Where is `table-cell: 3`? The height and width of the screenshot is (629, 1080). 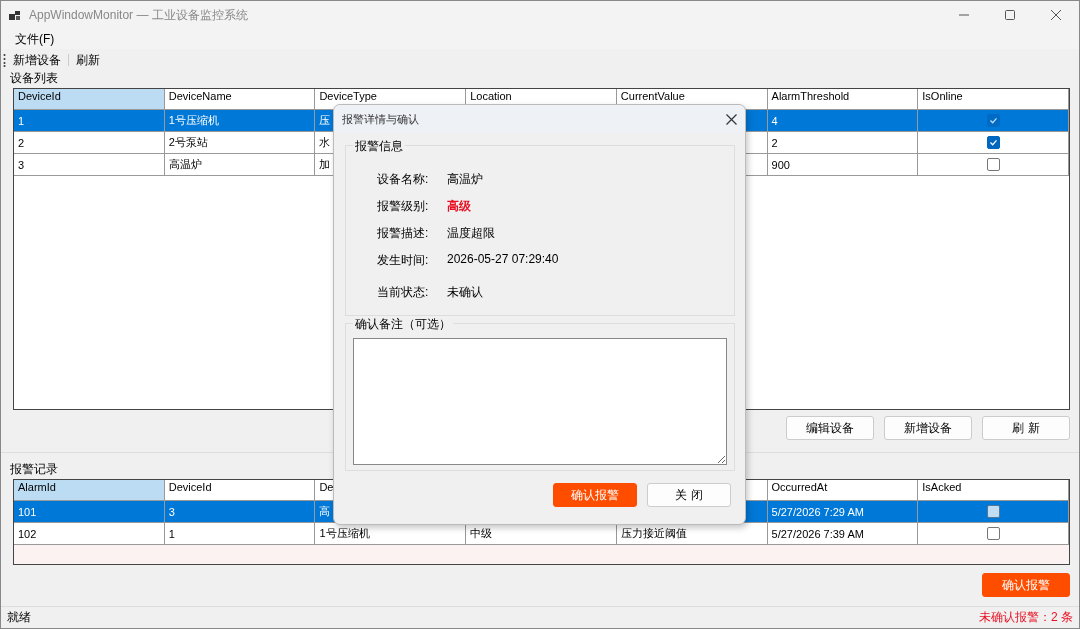
table-cell: 3 is located at coordinates (89, 165).